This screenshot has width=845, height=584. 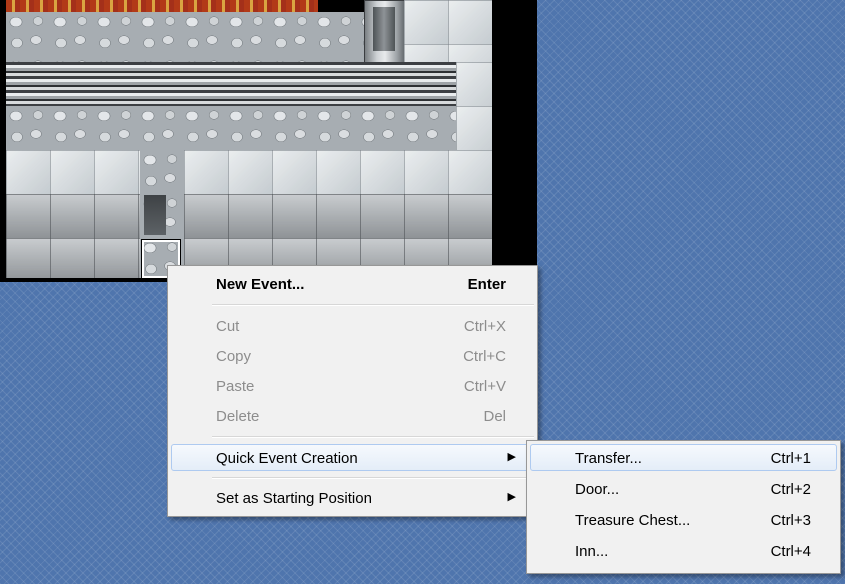 What do you see at coordinates (790, 458) in the screenshot?
I see `transfer-shortcut: Ctrl+1` at bounding box center [790, 458].